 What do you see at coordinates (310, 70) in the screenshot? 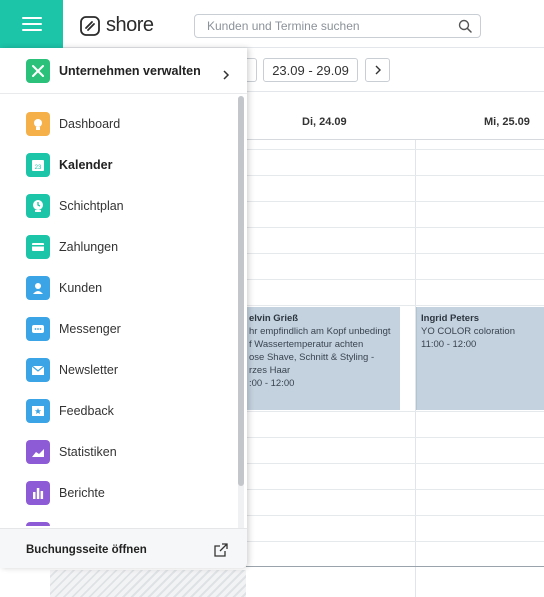
I see `date-range-button: 23.09 - 29.09` at bounding box center [310, 70].